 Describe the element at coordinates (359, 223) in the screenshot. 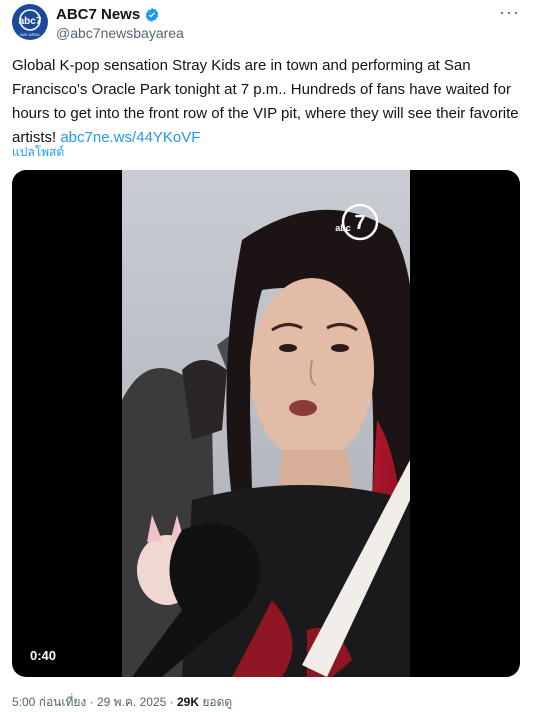

I see `svg-text: 7` at that location.